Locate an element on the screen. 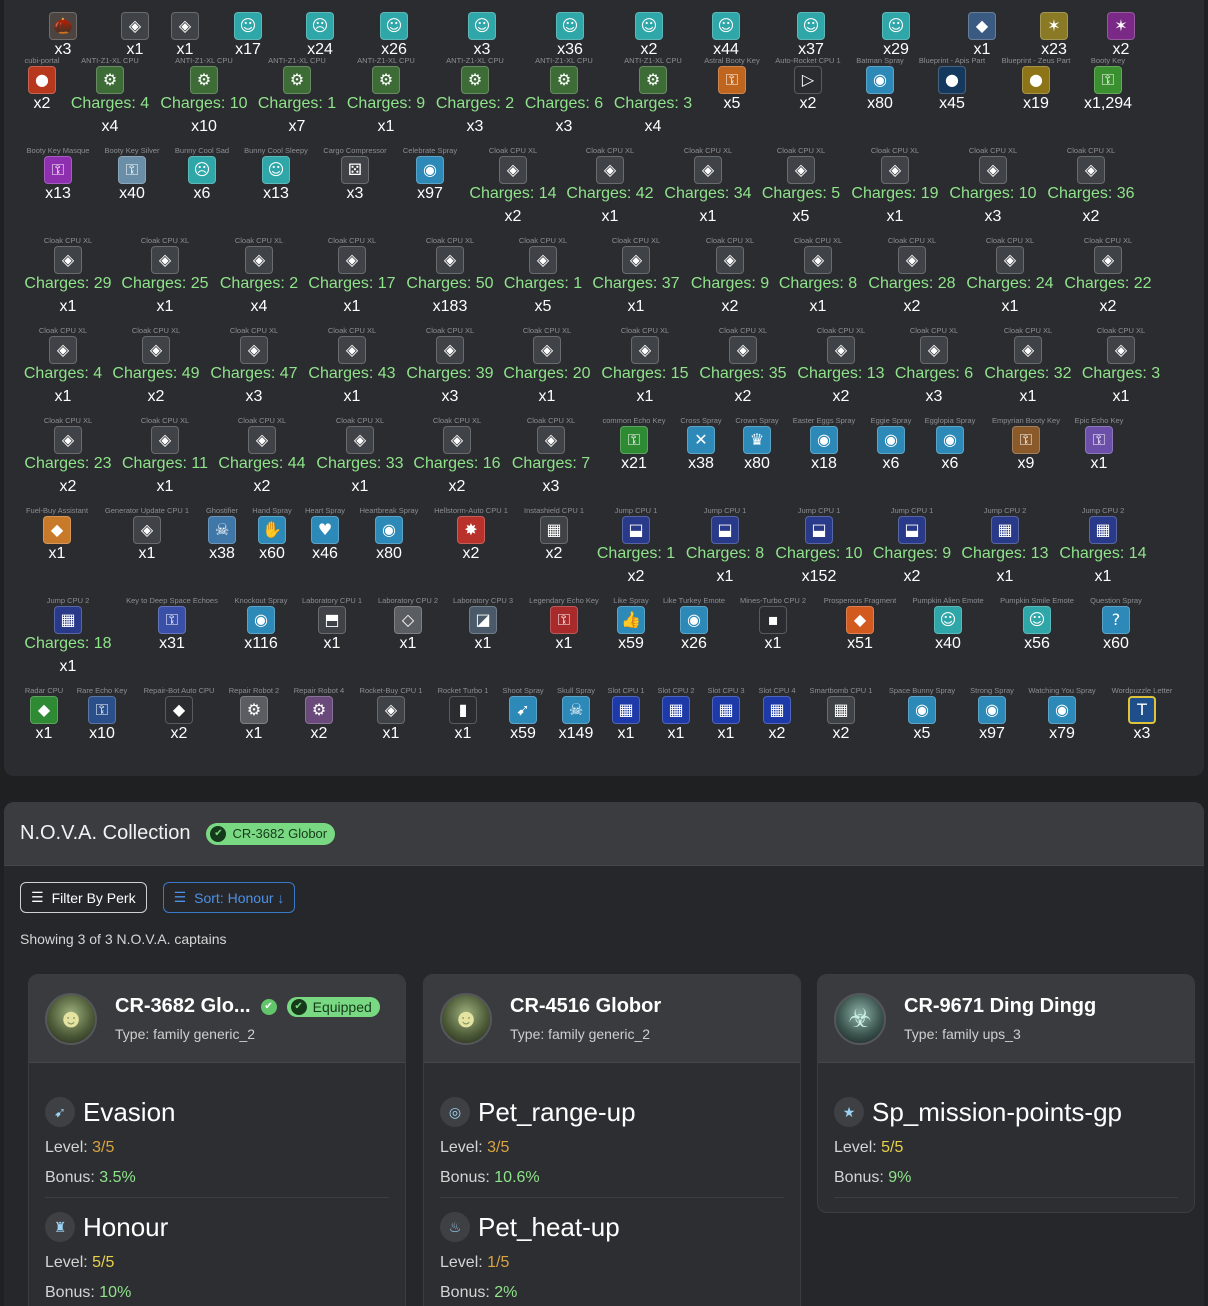 Image resolution: width=1208 pixels, height=1306 pixels. item-icon: 🌰 is located at coordinates (63, 26).